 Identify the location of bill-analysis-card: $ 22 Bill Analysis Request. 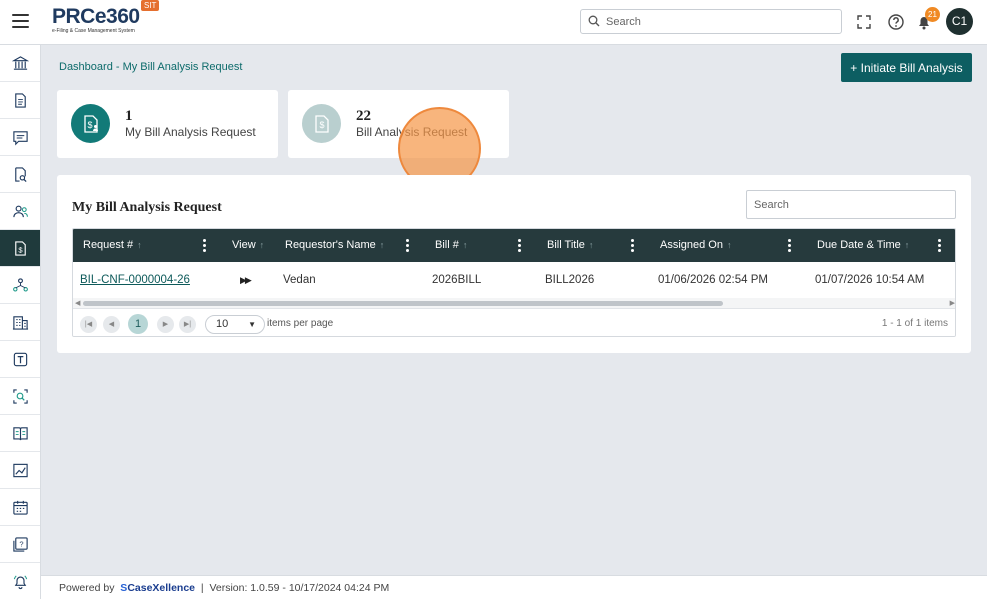
(398, 124).